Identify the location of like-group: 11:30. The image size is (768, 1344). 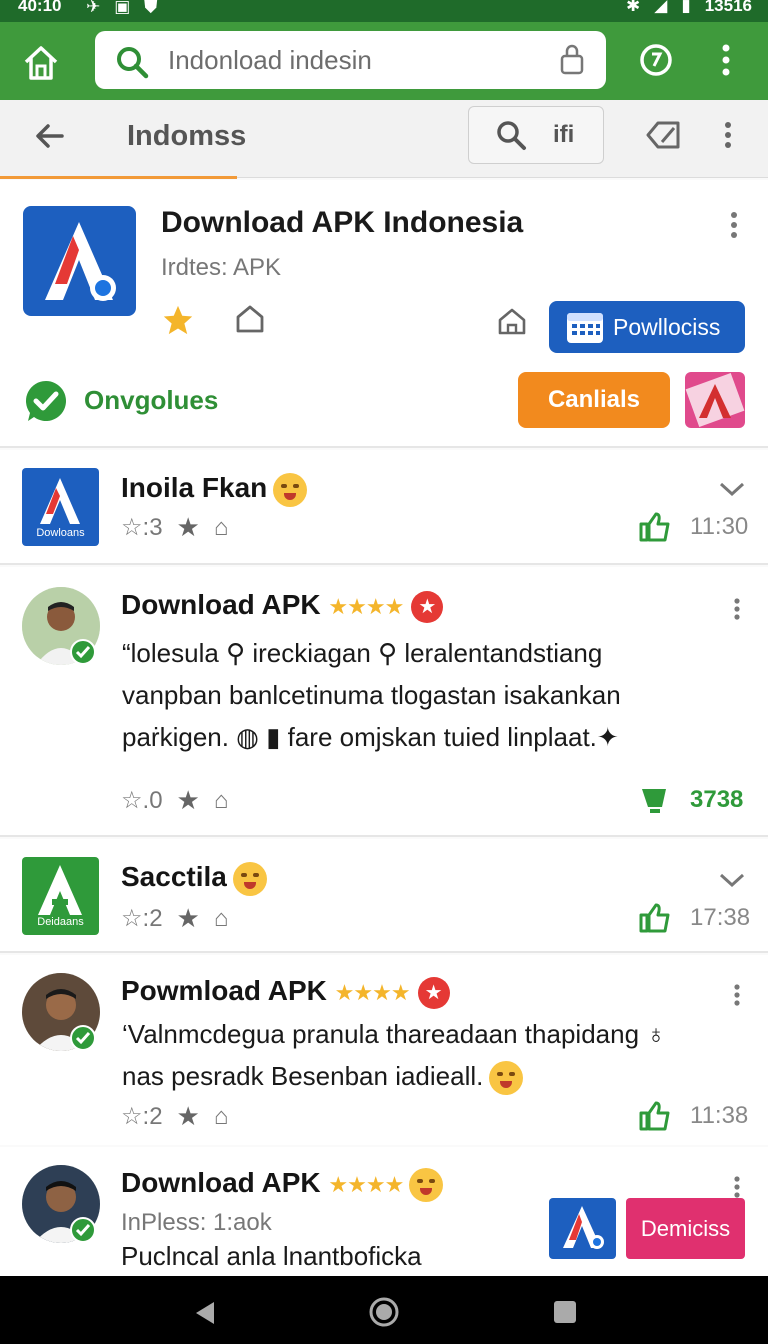
(693, 527).